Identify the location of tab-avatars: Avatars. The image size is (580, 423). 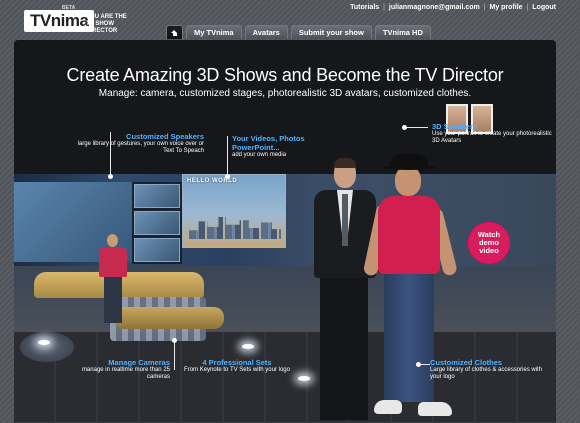
(266, 32).